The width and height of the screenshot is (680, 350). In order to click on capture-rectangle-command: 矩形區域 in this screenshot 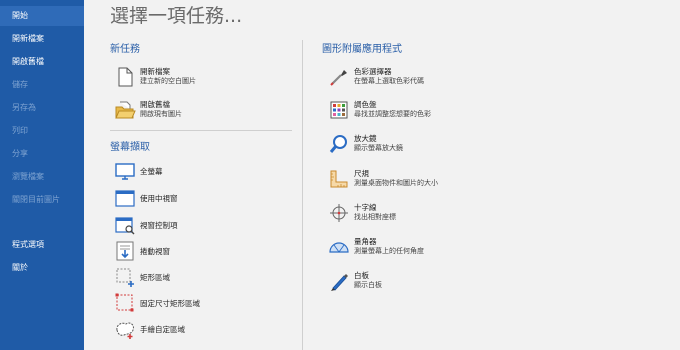, I will do `click(199, 277)`.